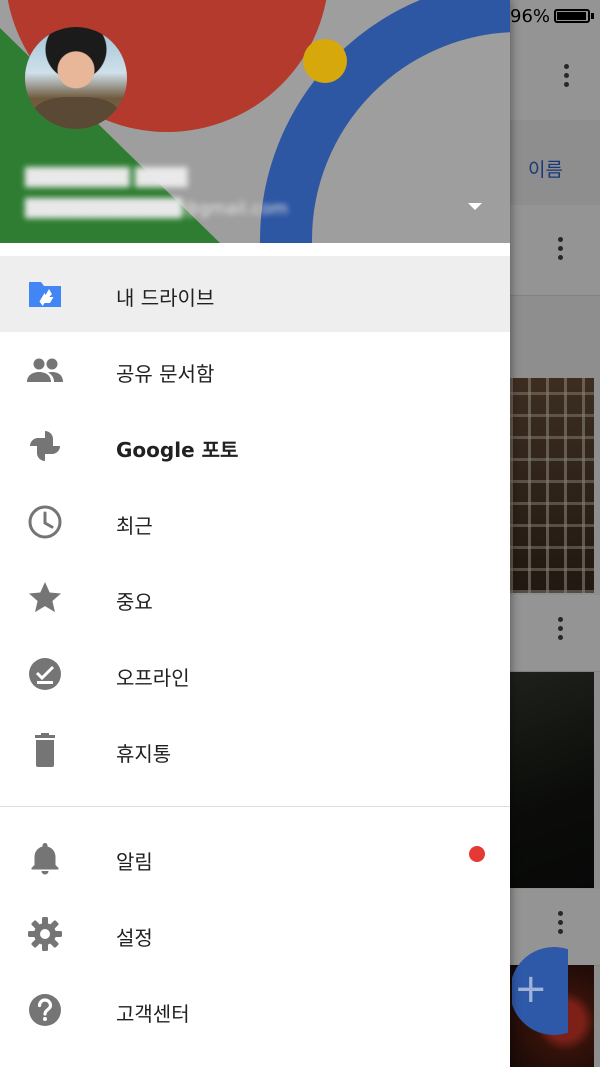 This screenshot has width=600, height=1067. I want to click on account-email: ████████████@gmail.com, so click(156, 209).